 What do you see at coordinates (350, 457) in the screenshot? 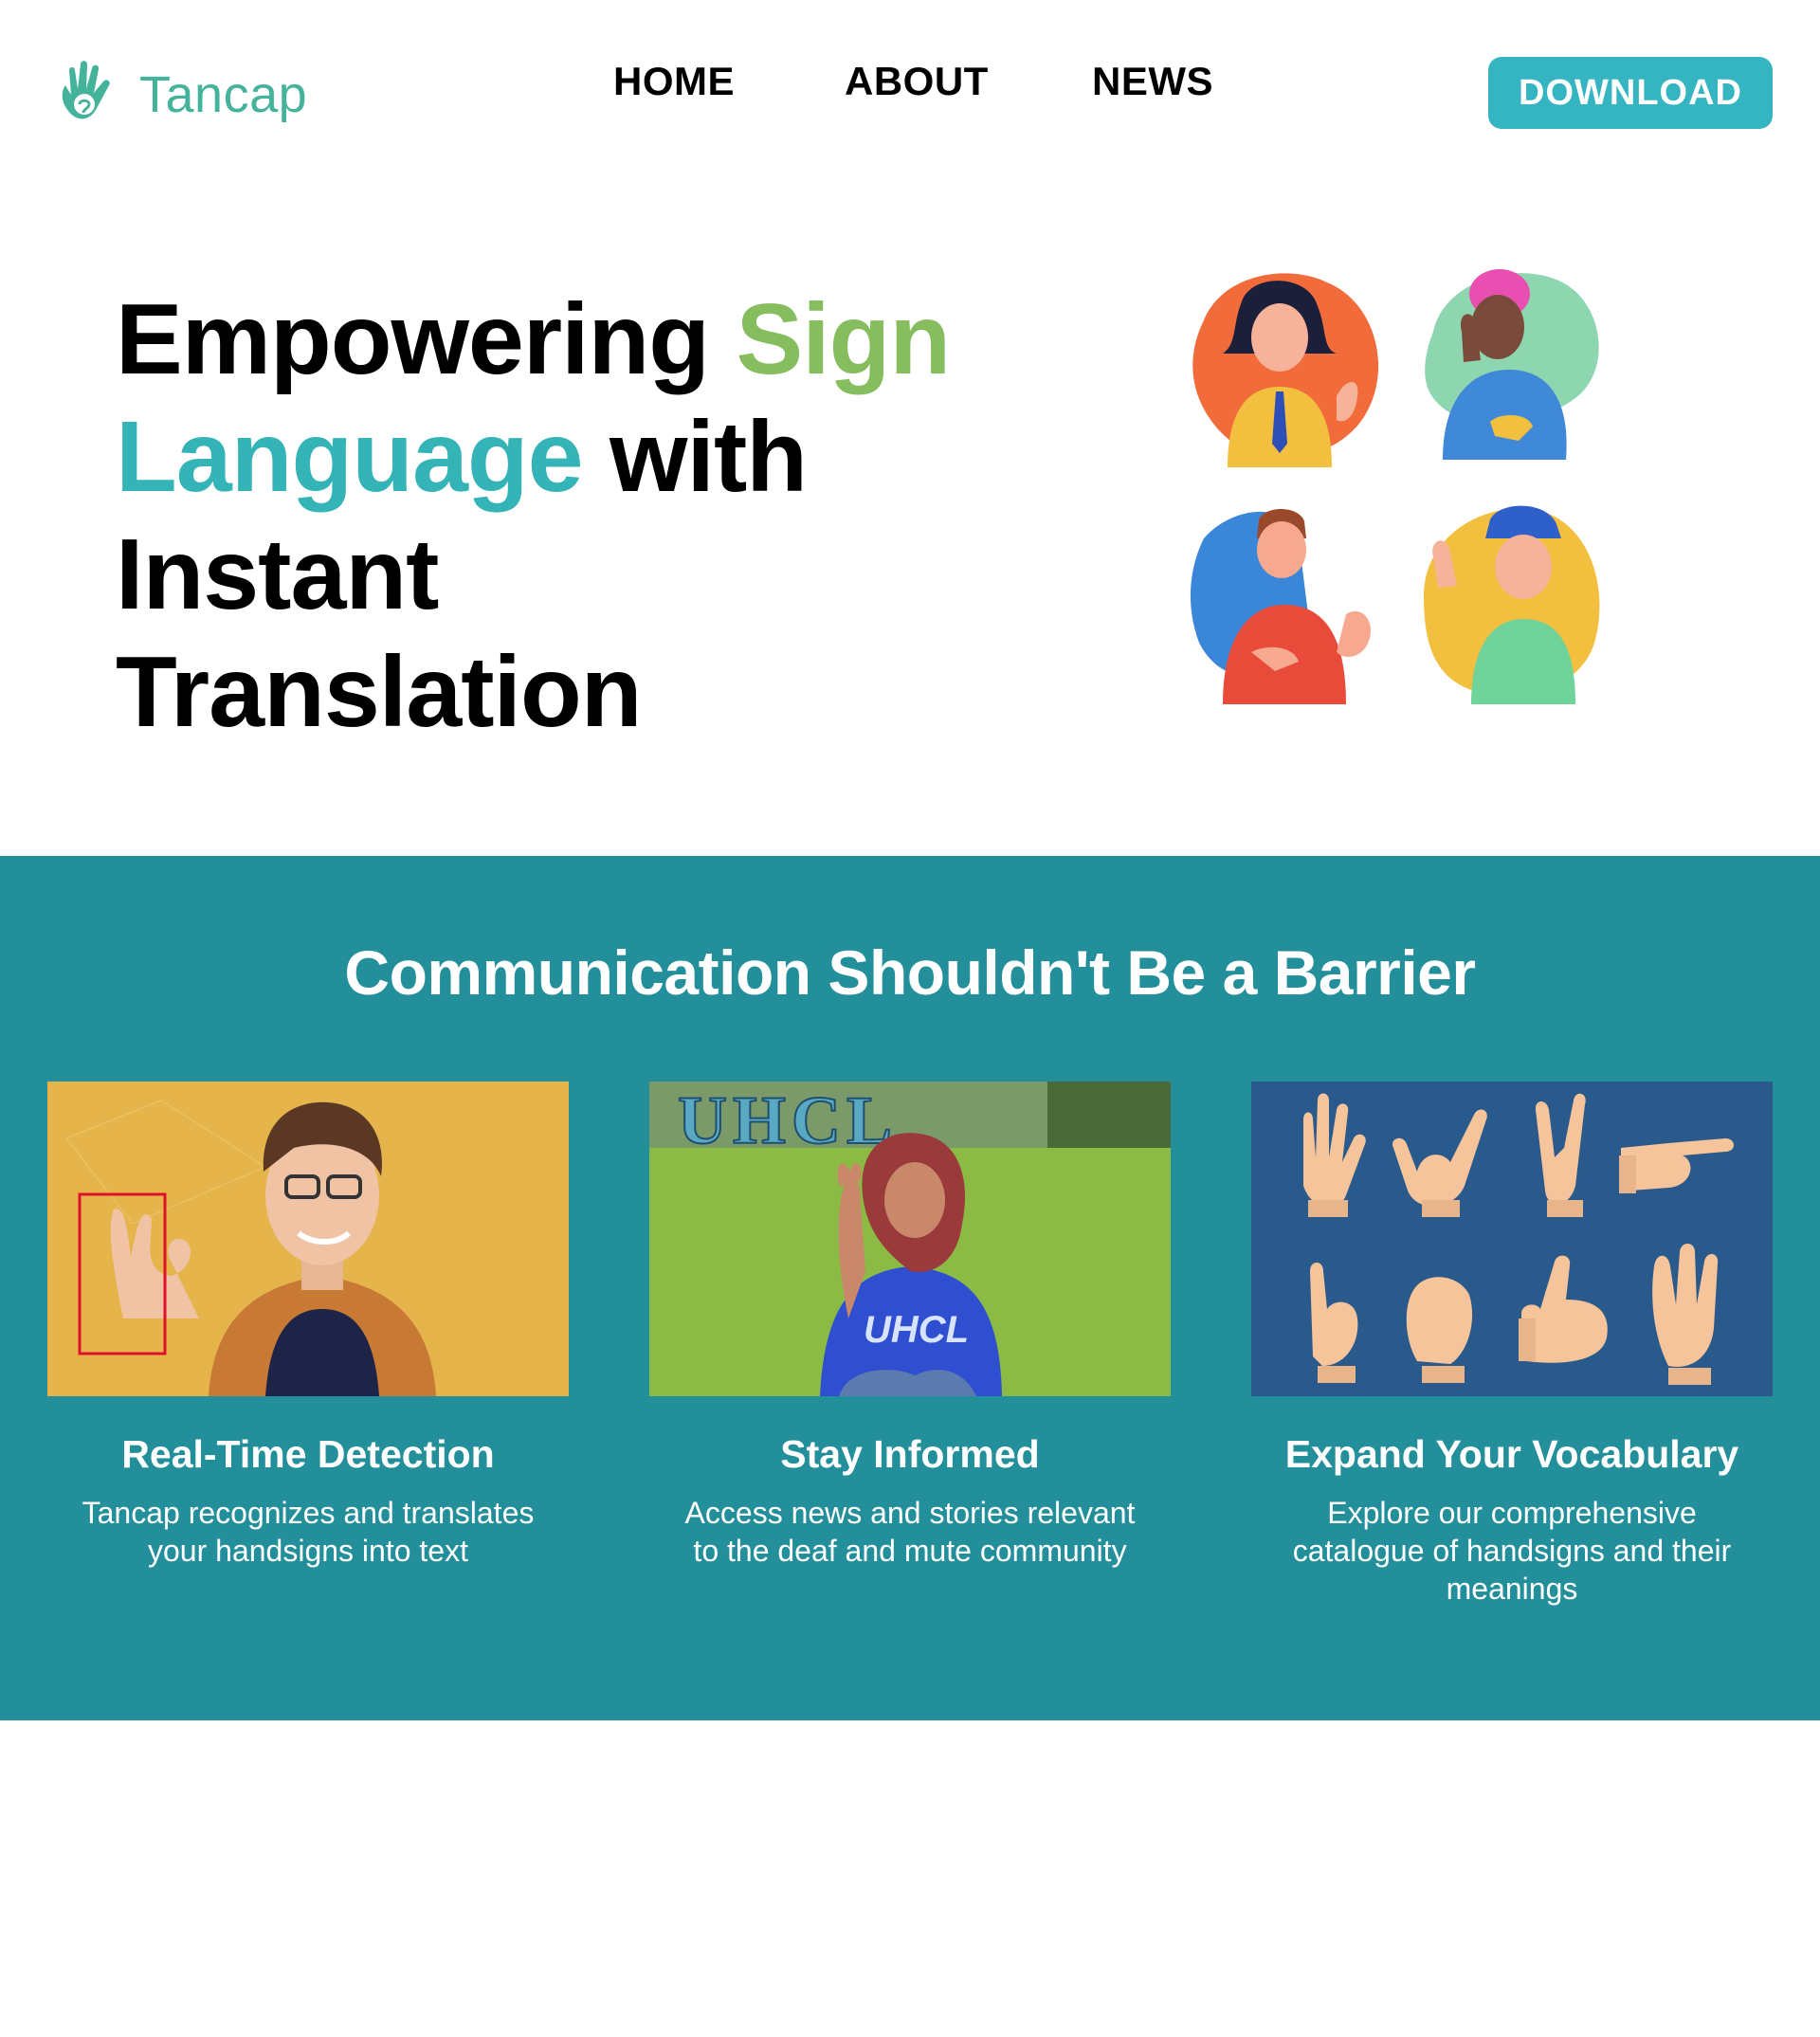
I see `hero-title-language: Language` at bounding box center [350, 457].